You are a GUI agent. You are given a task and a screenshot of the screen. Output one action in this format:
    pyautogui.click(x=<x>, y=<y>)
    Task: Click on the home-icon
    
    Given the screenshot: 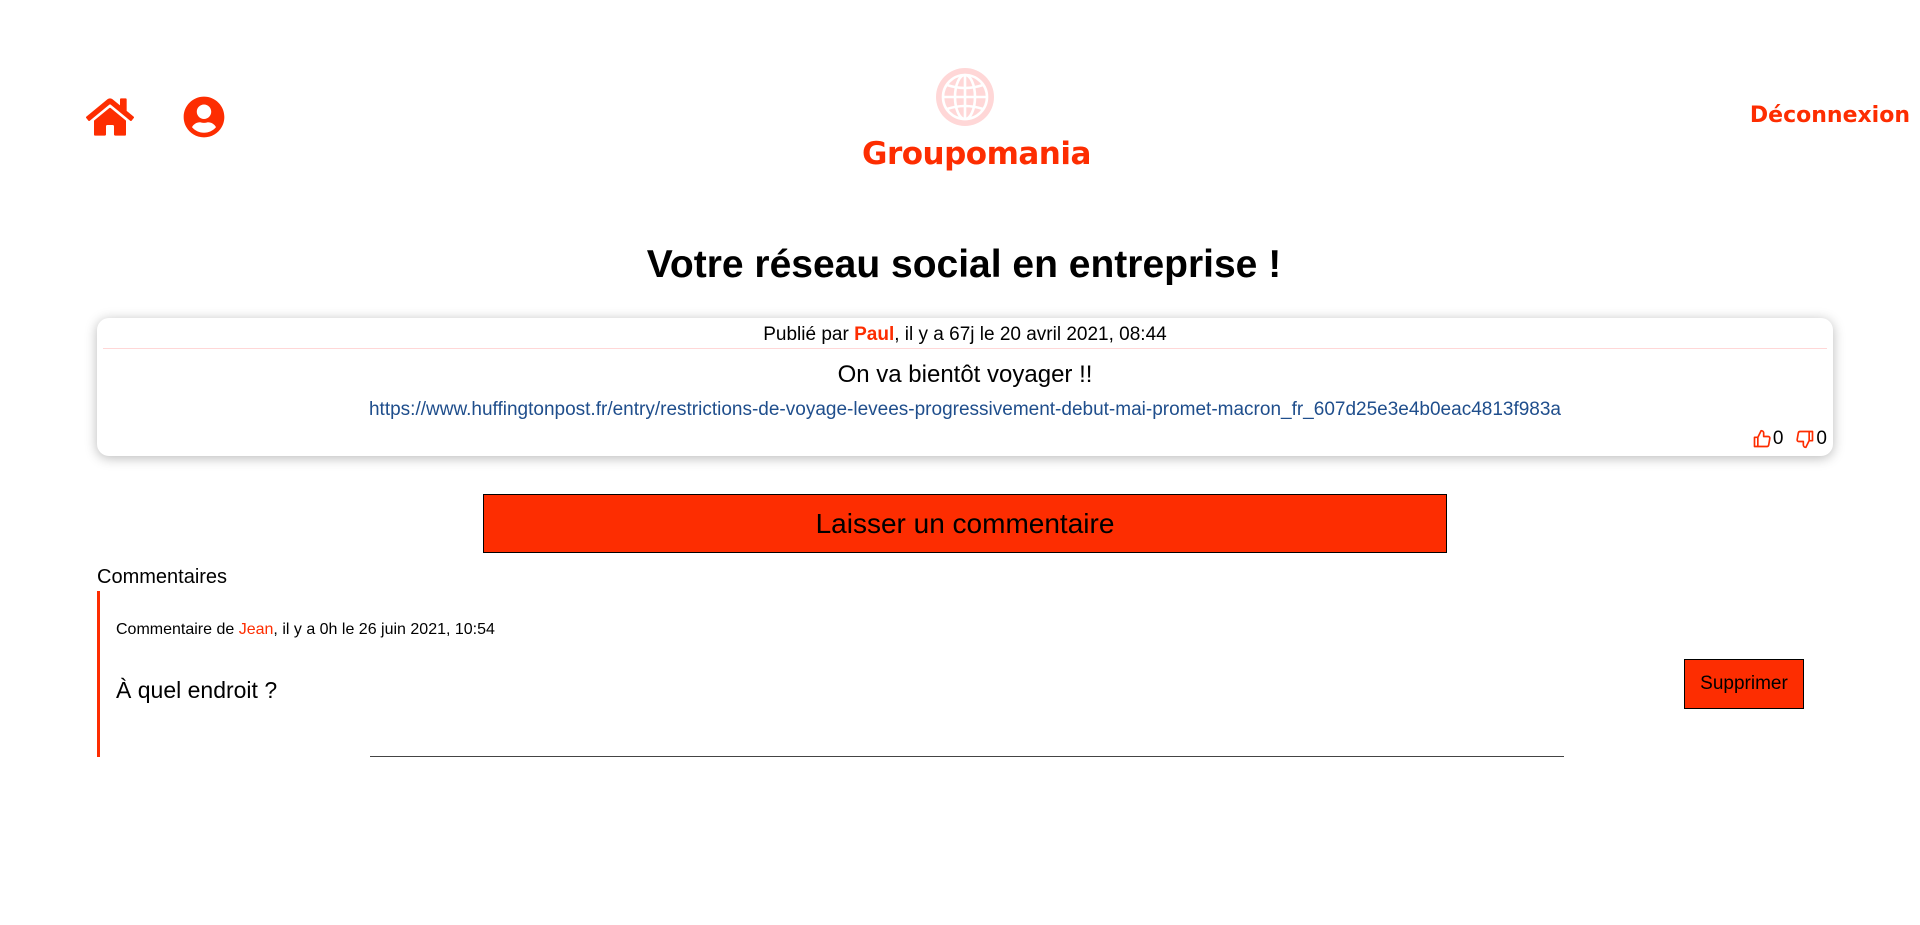 What is the action you would take?
    pyautogui.click(x=110, y=117)
    